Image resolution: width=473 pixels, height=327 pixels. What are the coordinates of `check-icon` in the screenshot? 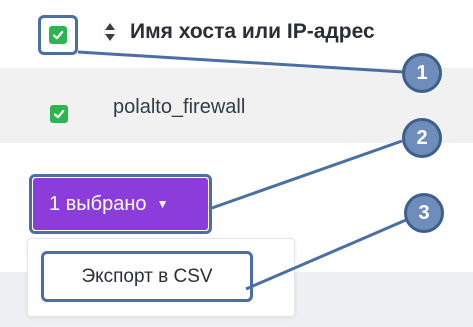 It's located at (59, 114).